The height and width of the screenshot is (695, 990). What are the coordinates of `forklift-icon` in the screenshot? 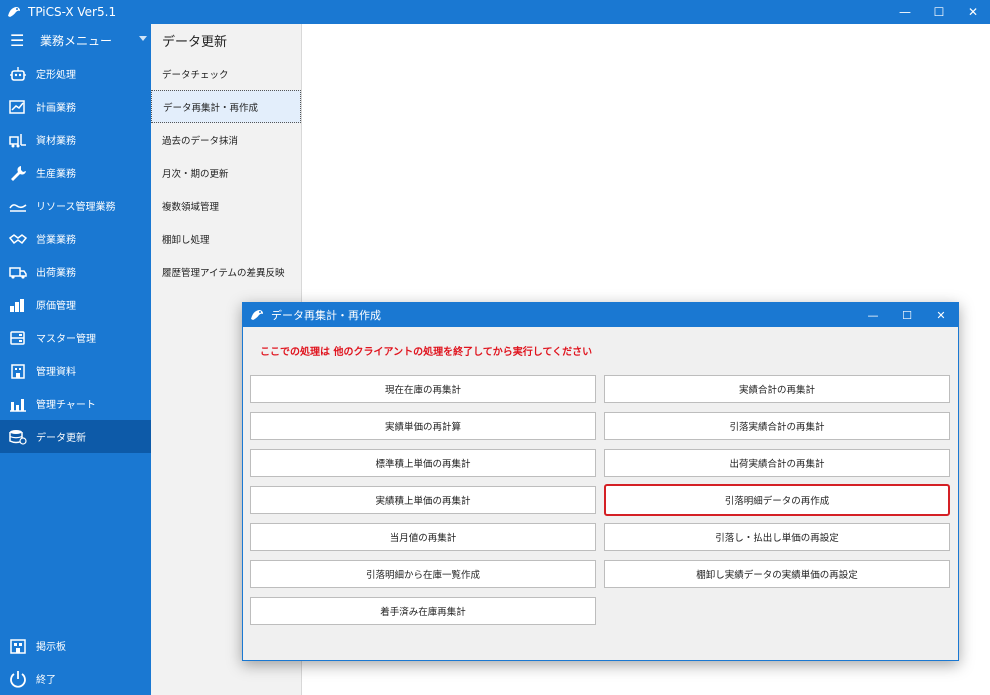 It's located at (18, 140).